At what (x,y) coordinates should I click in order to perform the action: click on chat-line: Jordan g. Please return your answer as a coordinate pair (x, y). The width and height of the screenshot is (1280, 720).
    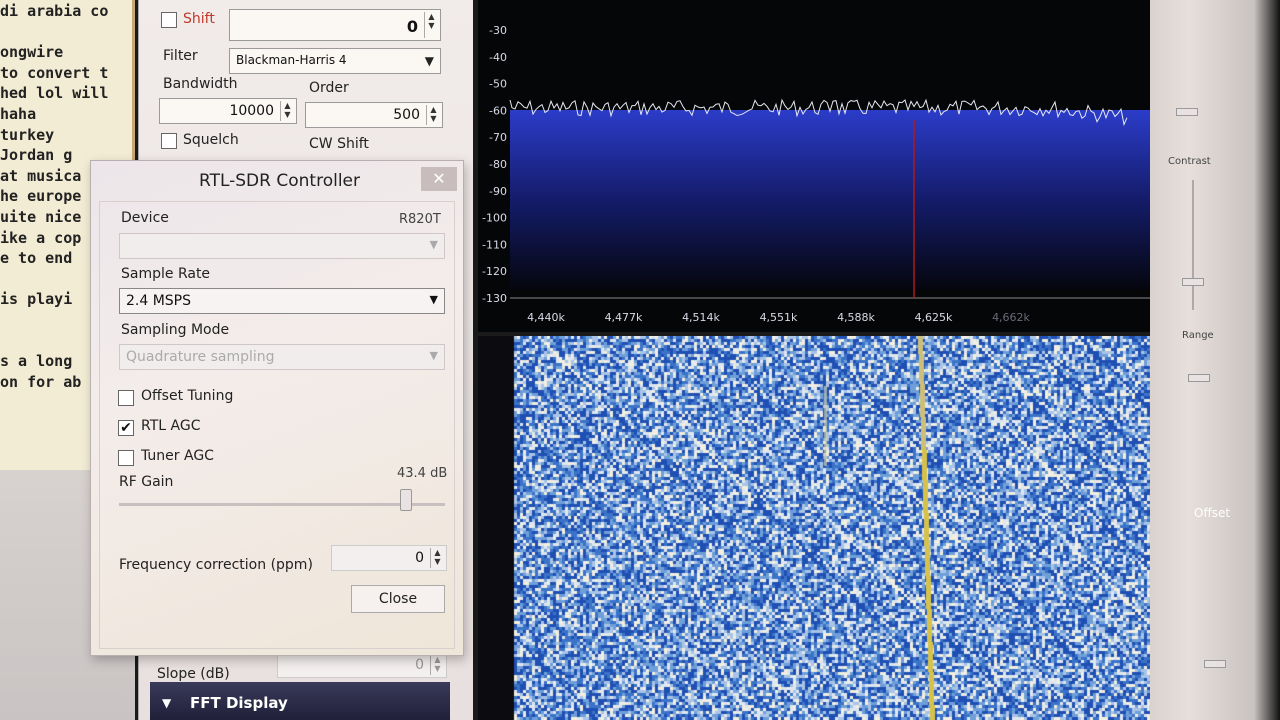
    Looking at the image, I should click on (36, 155).